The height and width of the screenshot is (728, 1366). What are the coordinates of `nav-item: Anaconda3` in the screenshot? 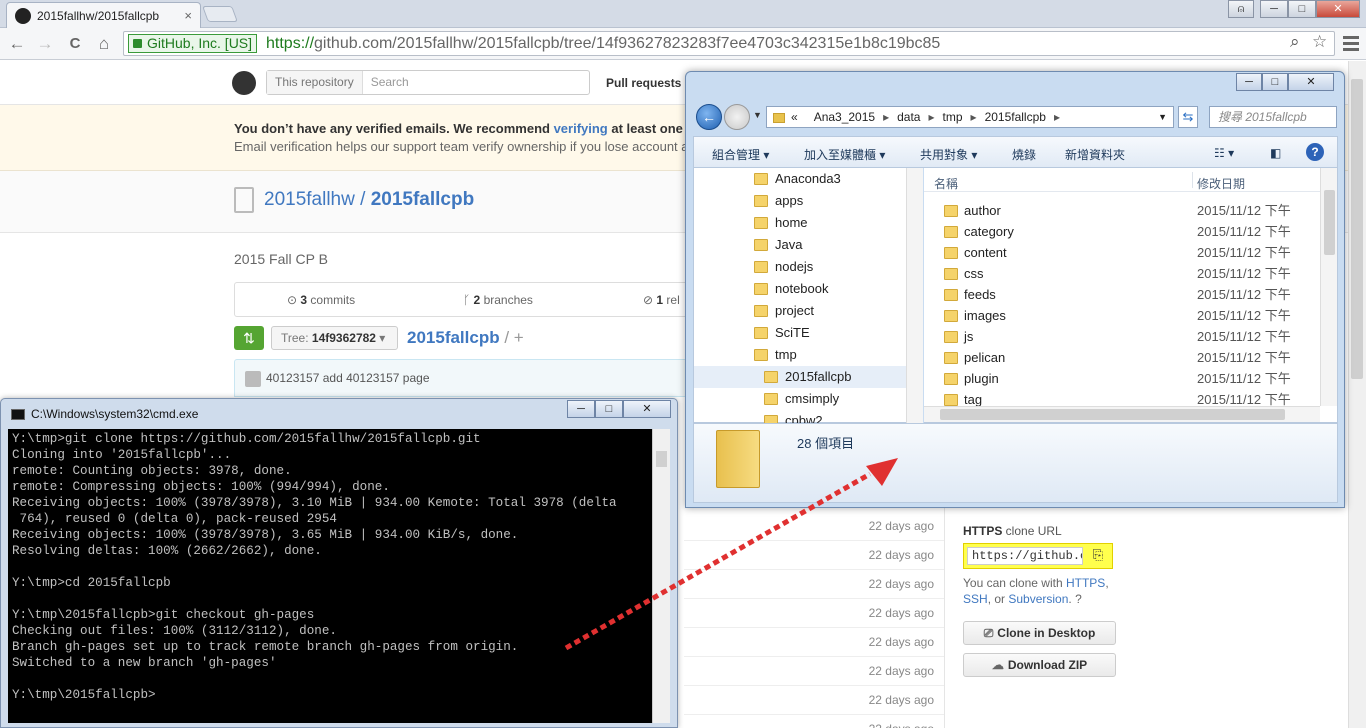 It's located at (800, 179).